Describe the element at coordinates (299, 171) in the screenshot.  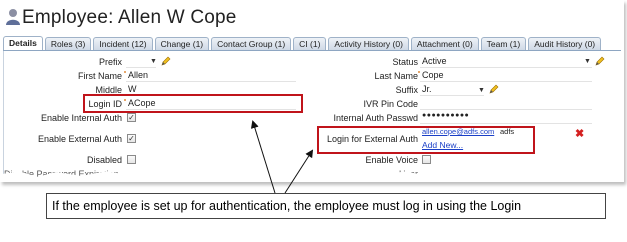
I see `arrow-to-external-auth` at that location.